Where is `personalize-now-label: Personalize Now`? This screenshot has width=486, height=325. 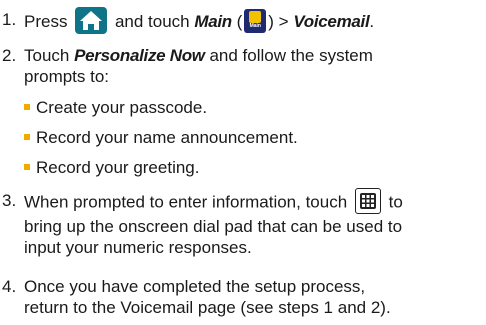 personalize-now-label: Personalize Now is located at coordinates (139, 55).